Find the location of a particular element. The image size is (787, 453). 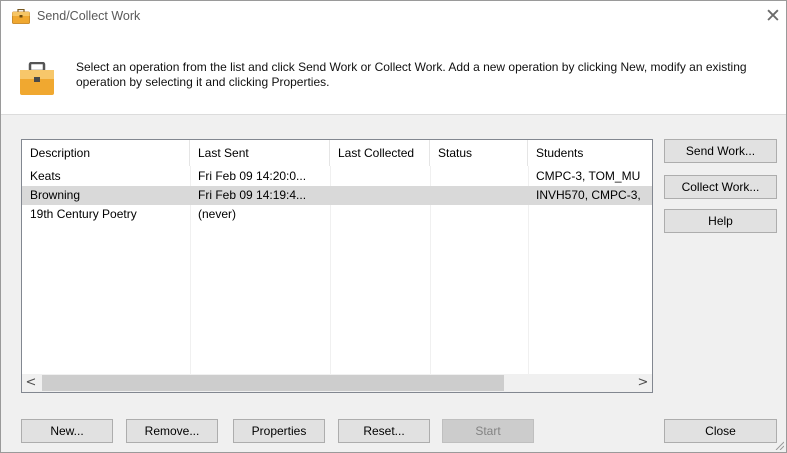

cell-description: Browning is located at coordinates (55, 195).